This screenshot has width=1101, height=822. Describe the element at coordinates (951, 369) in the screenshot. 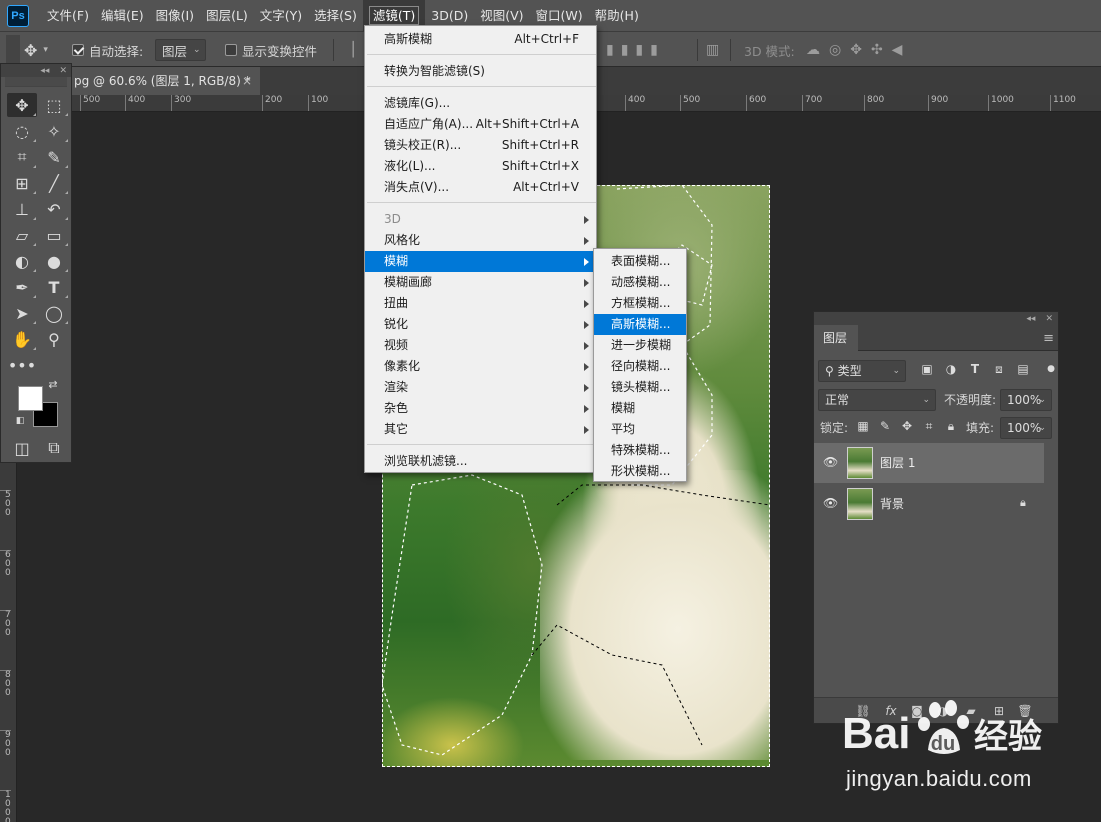

I see `adjustment-filter-icon: ◑` at that location.